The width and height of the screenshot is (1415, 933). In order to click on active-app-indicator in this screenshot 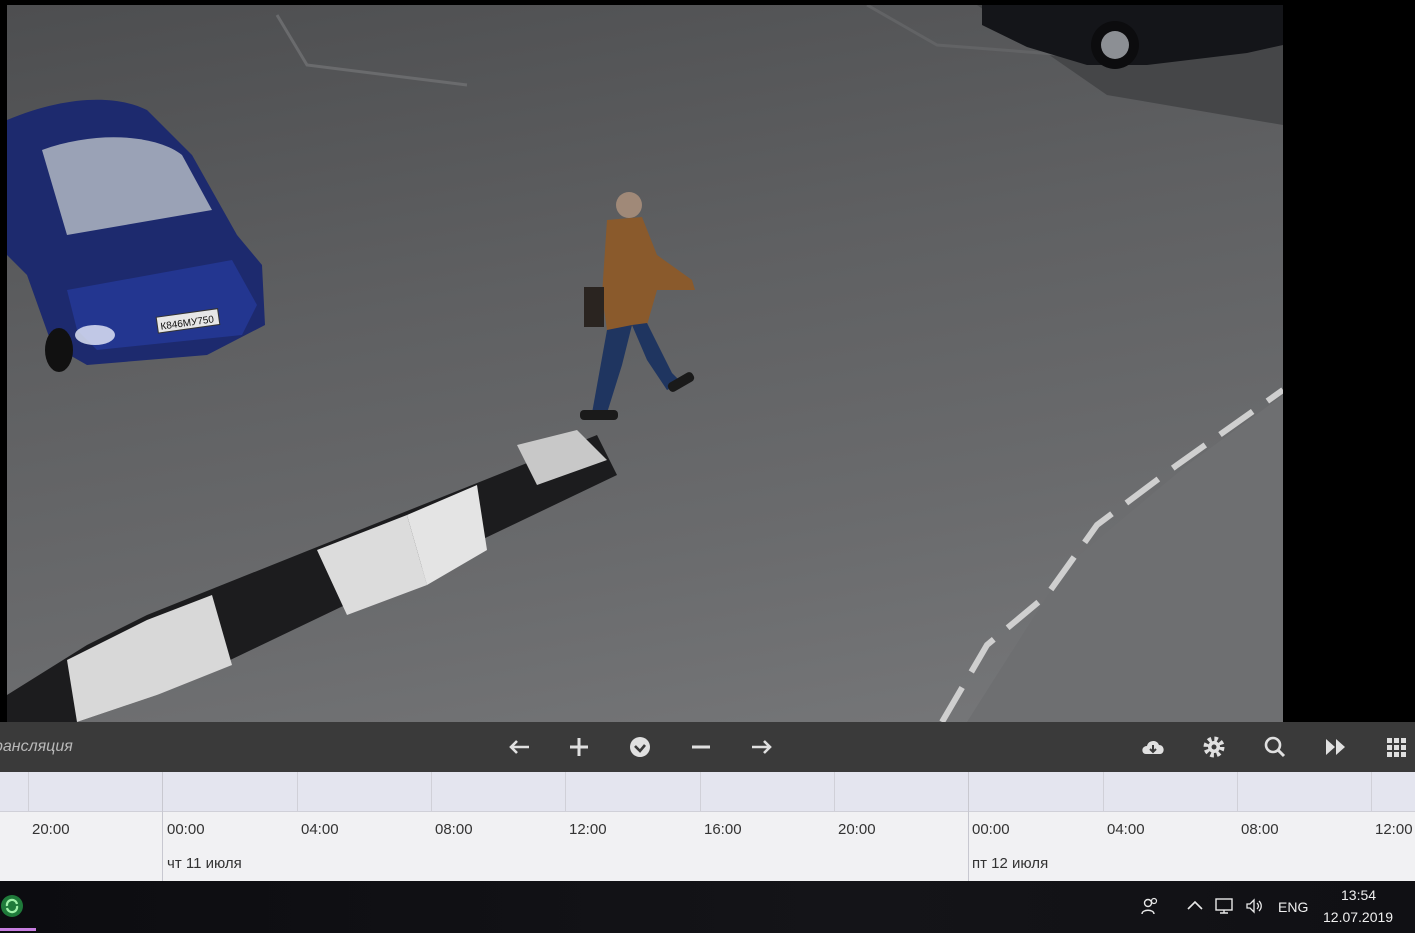, I will do `click(18, 929)`.